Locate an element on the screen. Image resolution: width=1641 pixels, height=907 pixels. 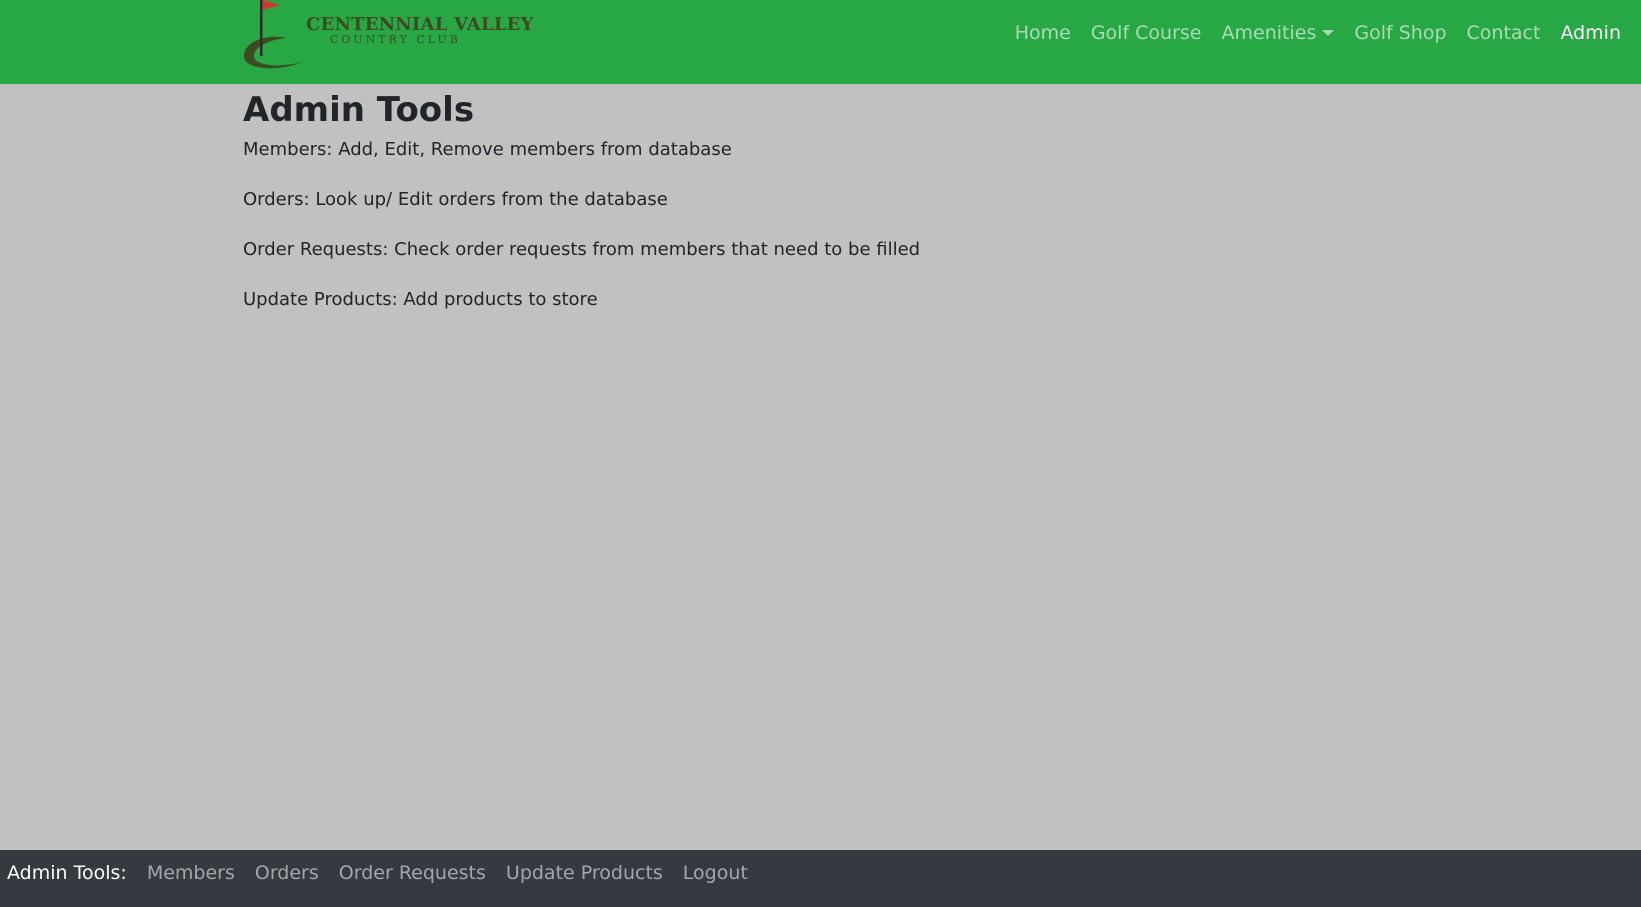
nav-home: Home is located at coordinates (1043, 33).